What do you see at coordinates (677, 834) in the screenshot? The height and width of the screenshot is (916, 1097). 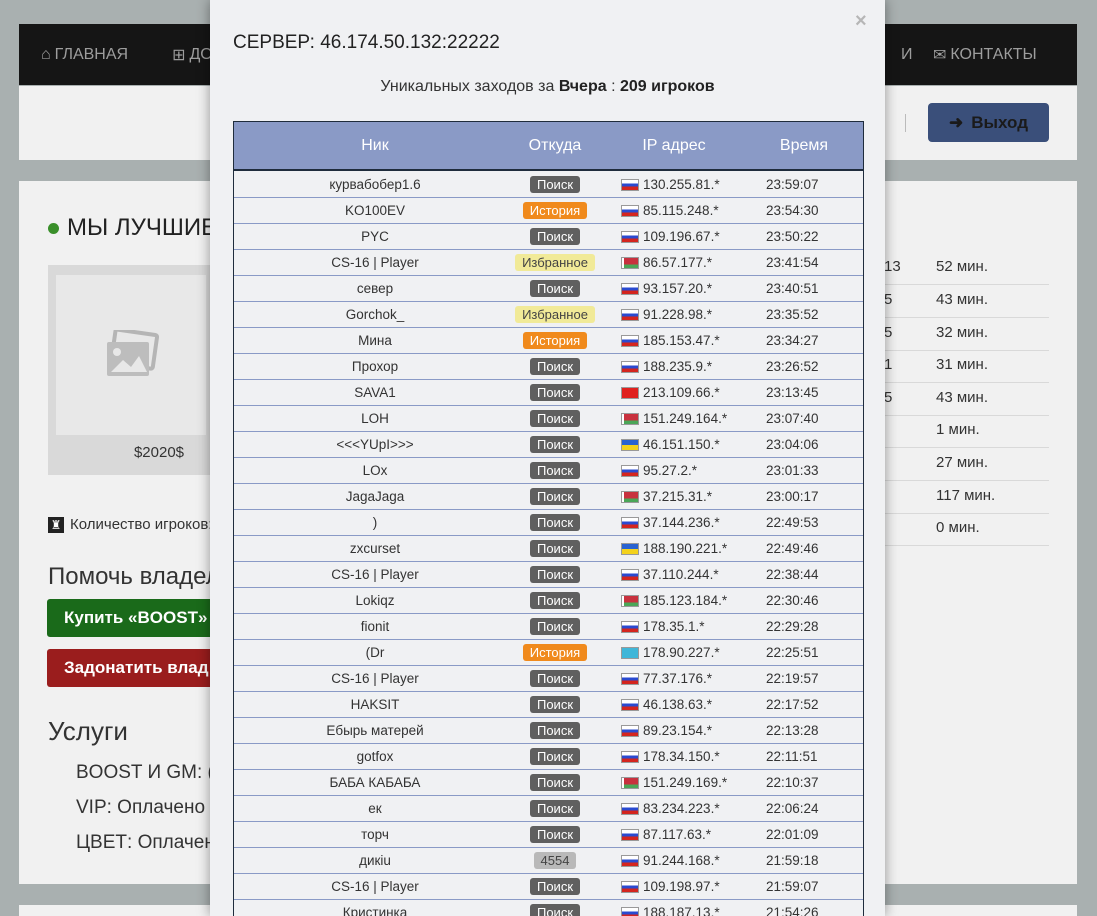 I see `ip-address: 87.117.63.*` at bounding box center [677, 834].